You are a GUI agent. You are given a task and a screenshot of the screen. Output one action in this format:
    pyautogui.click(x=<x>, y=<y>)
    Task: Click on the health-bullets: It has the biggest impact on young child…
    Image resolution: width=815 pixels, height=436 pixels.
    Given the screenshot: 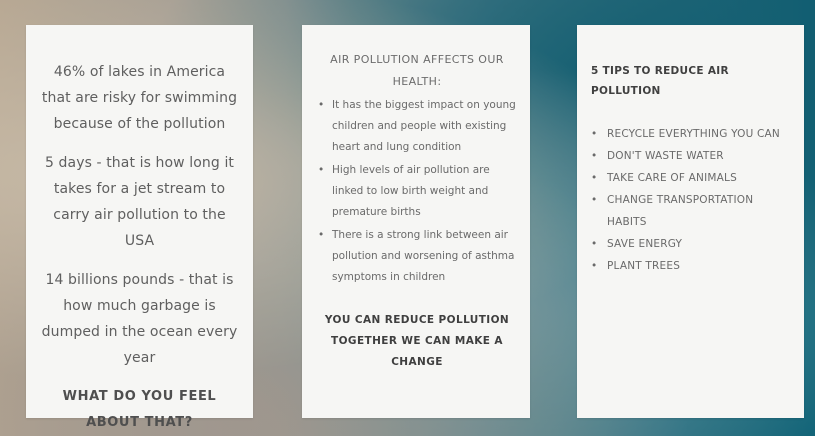 What is the action you would take?
    pyautogui.click(x=417, y=191)
    